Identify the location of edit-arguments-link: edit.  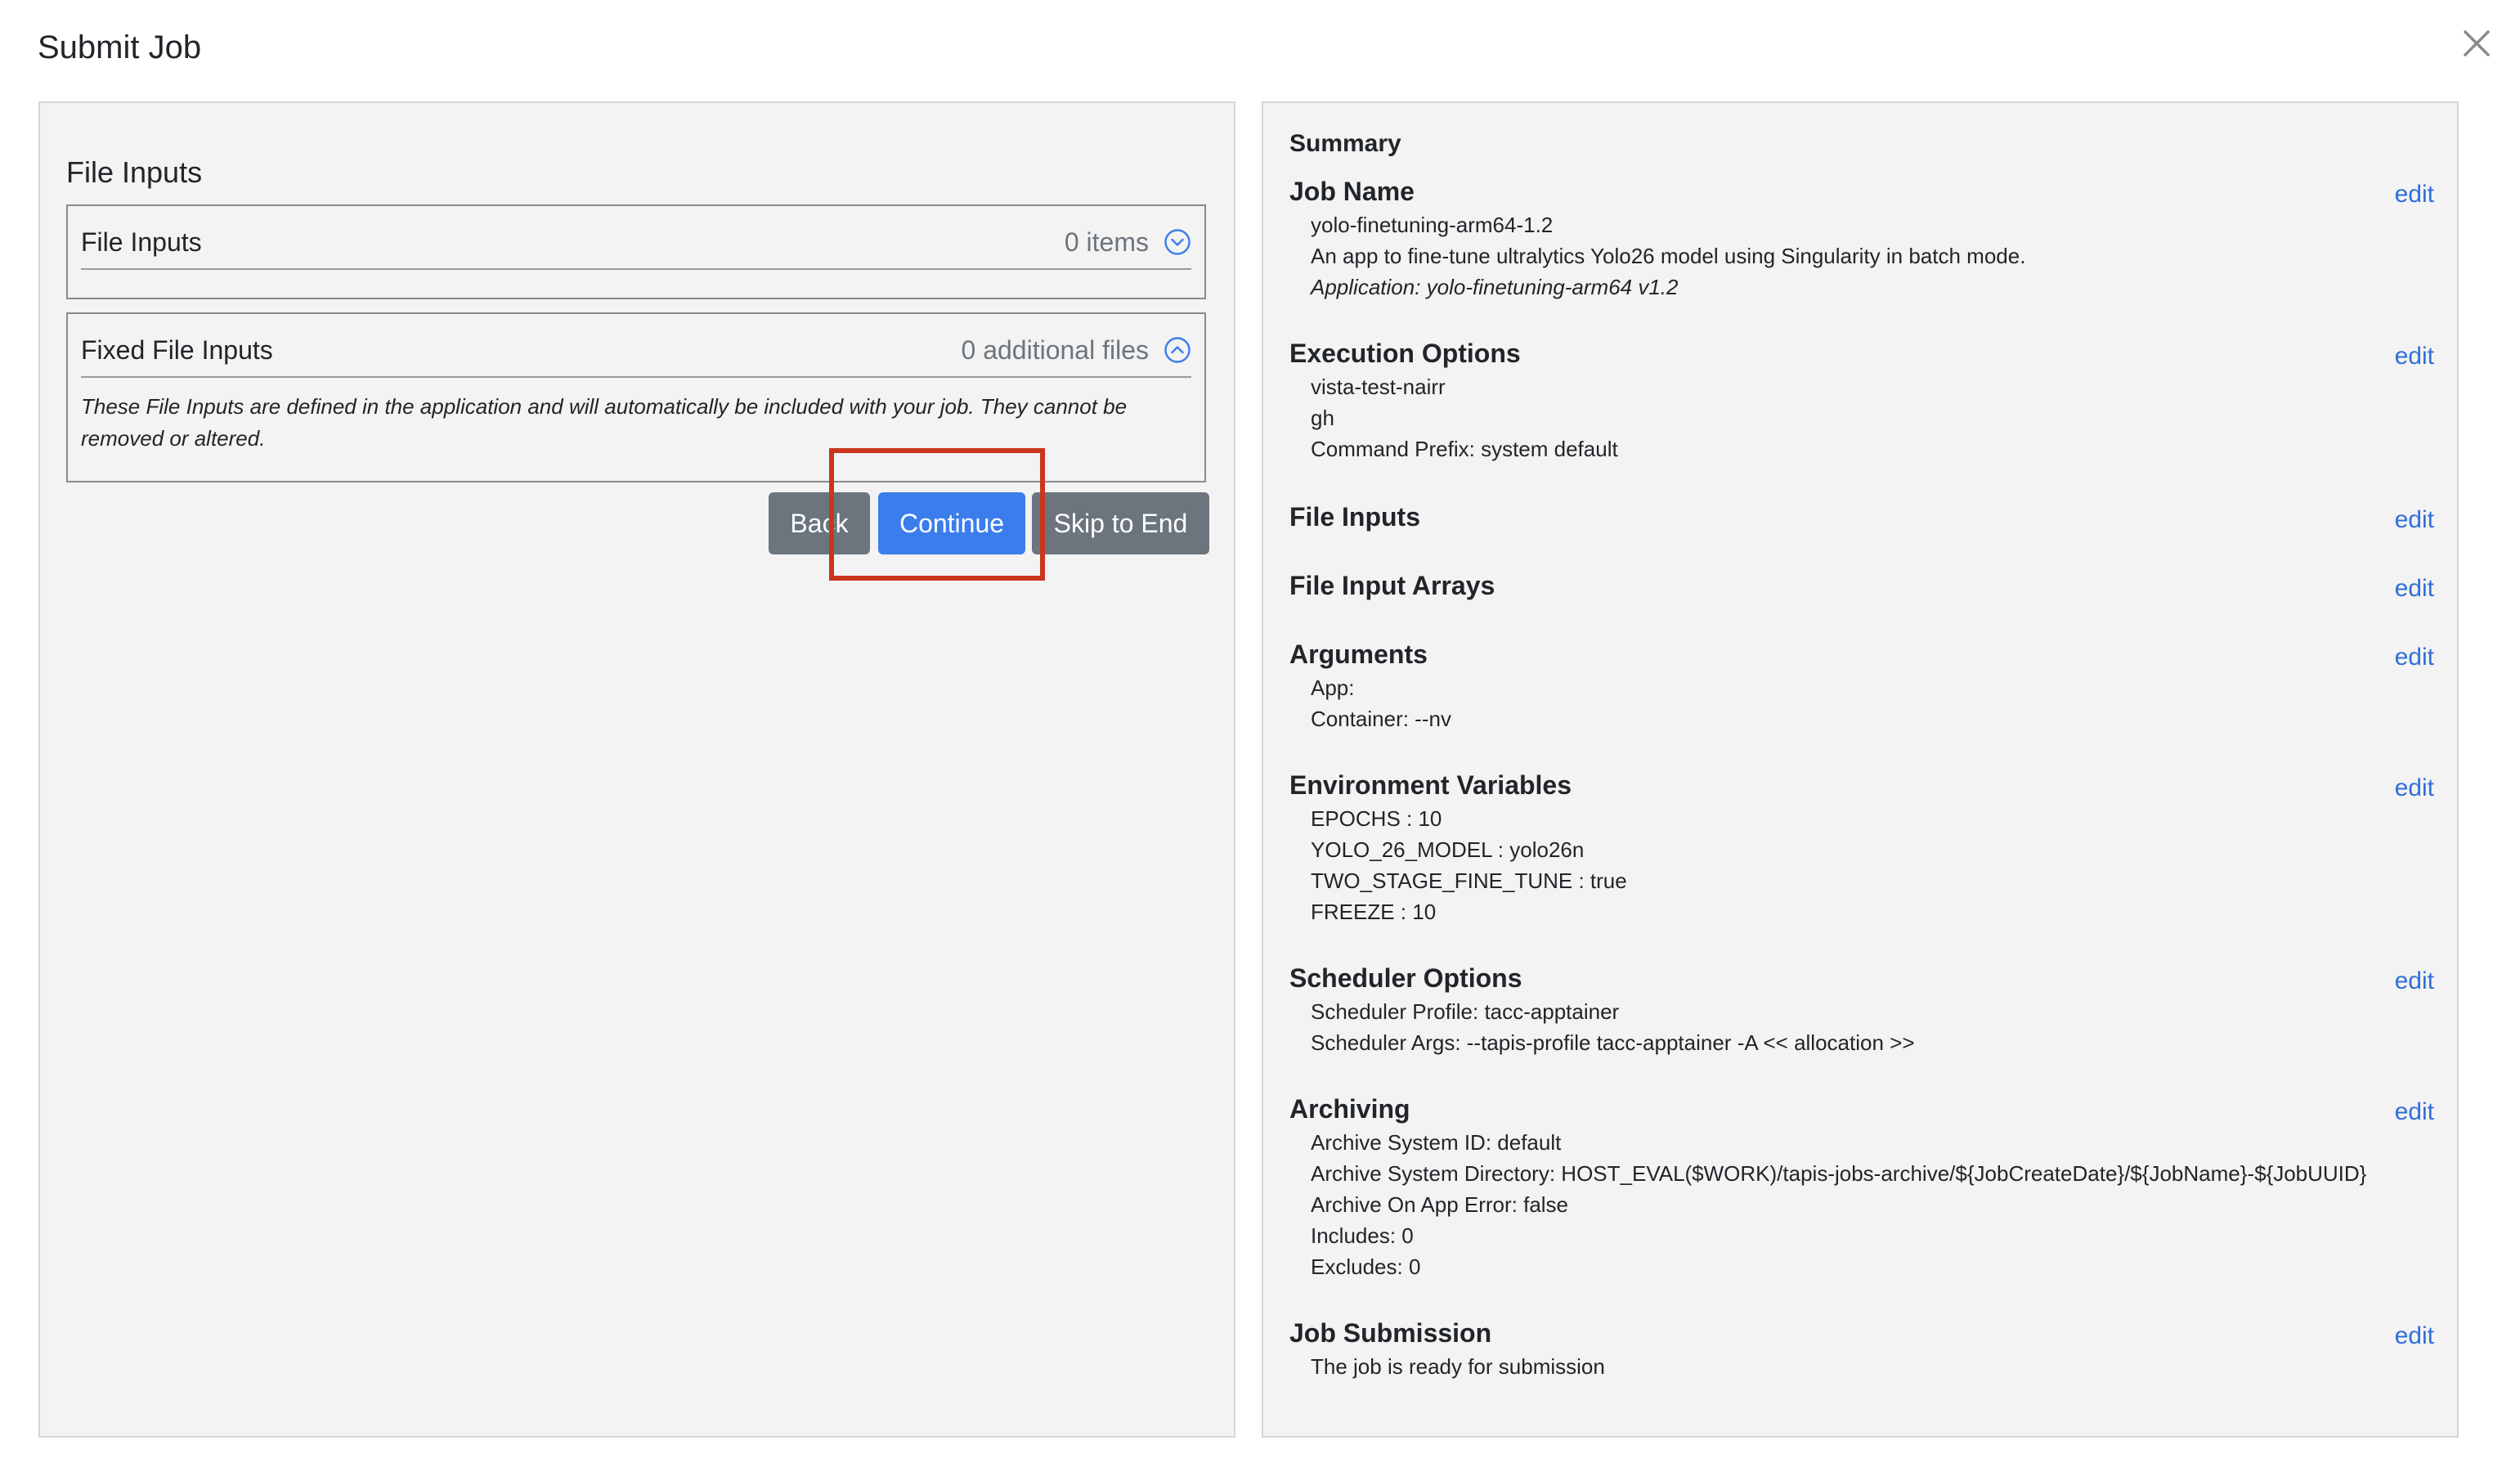
(2415, 657).